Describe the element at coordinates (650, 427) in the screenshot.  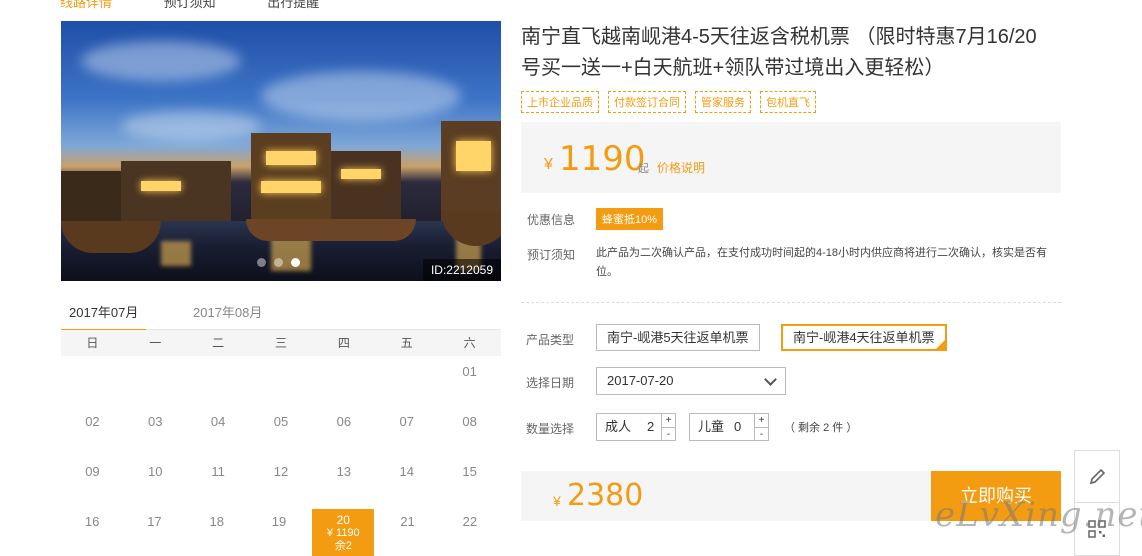
I see `adult-count: 2` at that location.